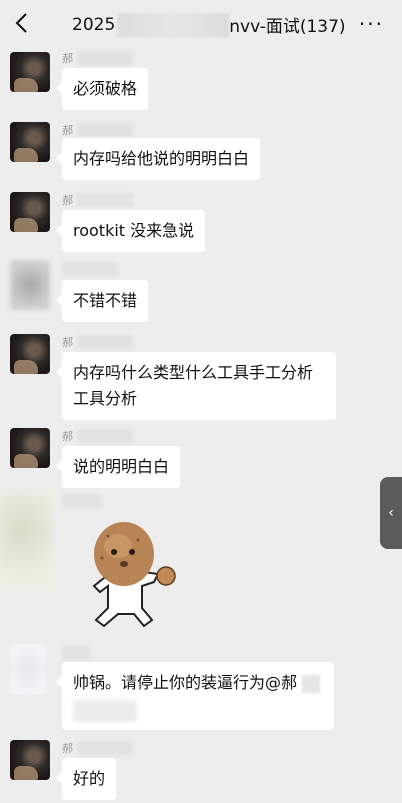 This screenshot has width=402, height=803. What do you see at coordinates (105, 711) in the screenshot?
I see `mention-redaction` at bounding box center [105, 711].